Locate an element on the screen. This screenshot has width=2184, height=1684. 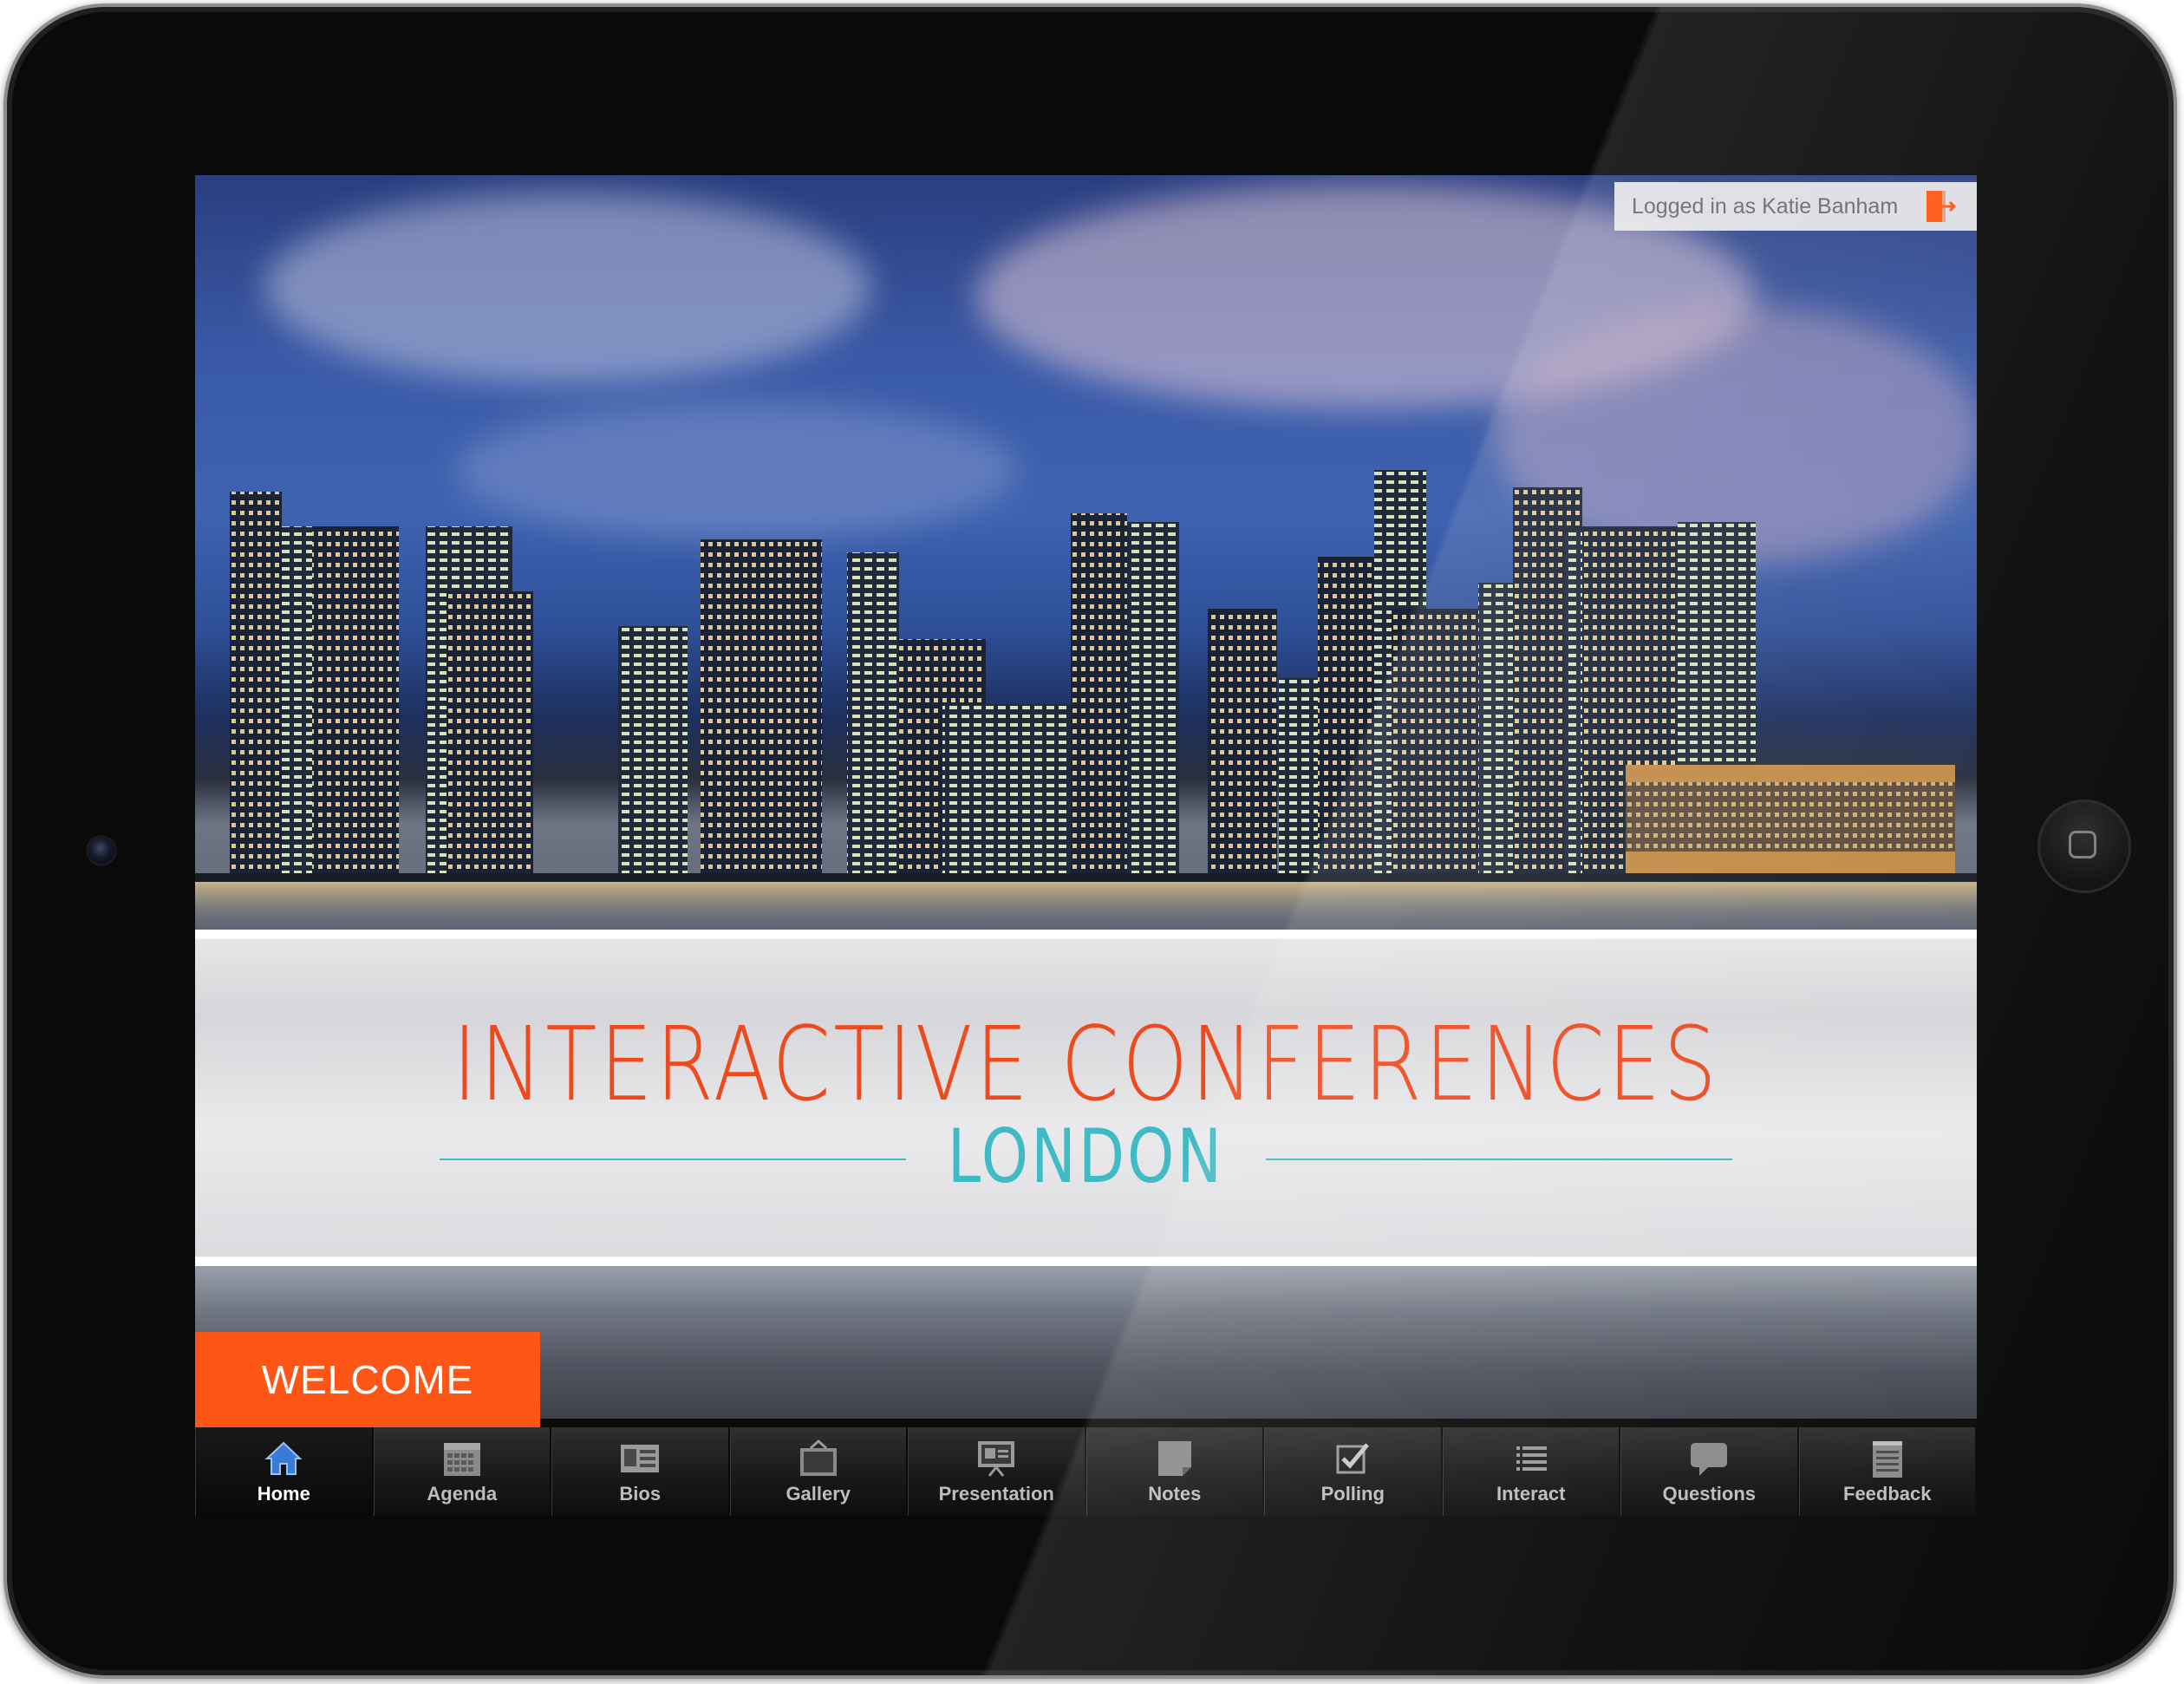
gallery-icon is located at coordinates (818, 1458).